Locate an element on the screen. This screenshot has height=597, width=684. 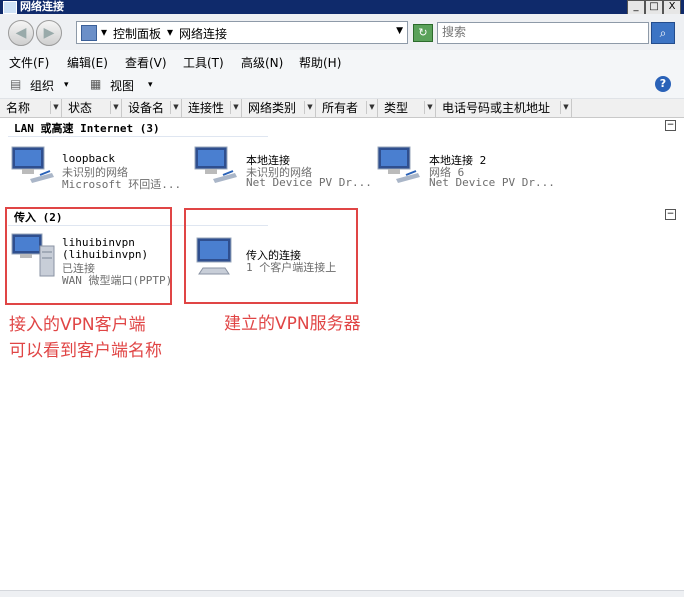
breadcrumb-control-panel: 控制面板 is located at coordinates (137, 33).